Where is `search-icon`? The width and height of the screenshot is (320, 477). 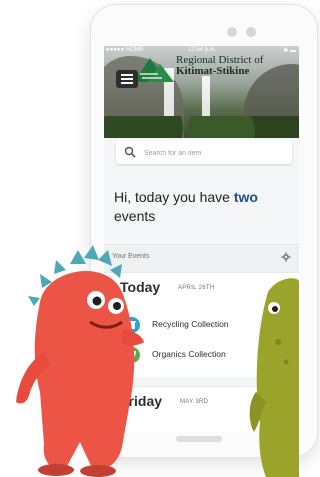
search-icon is located at coordinates (130, 152).